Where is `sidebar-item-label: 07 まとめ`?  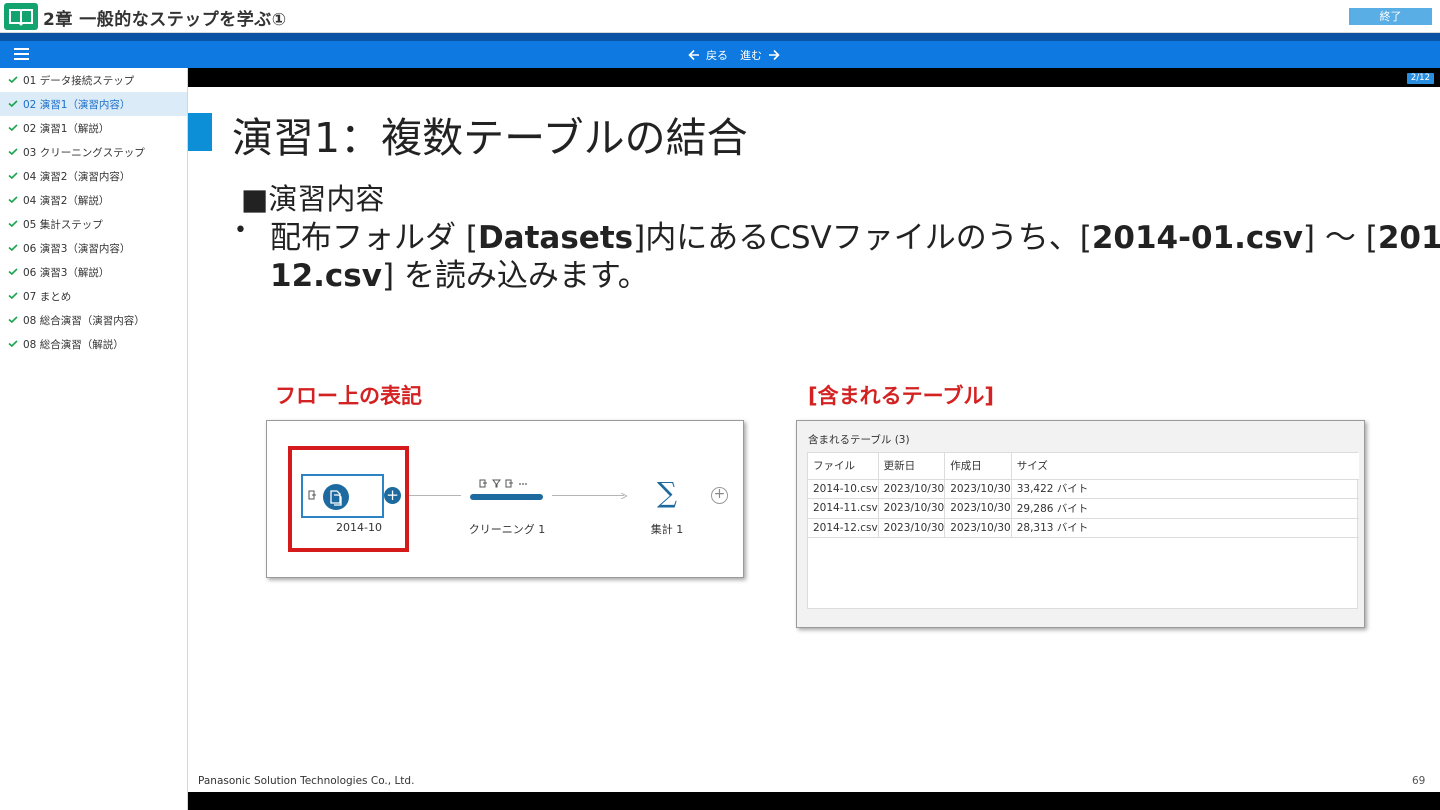
sidebar-item-label: 07 まとめ is located at coordinates (47, 296).